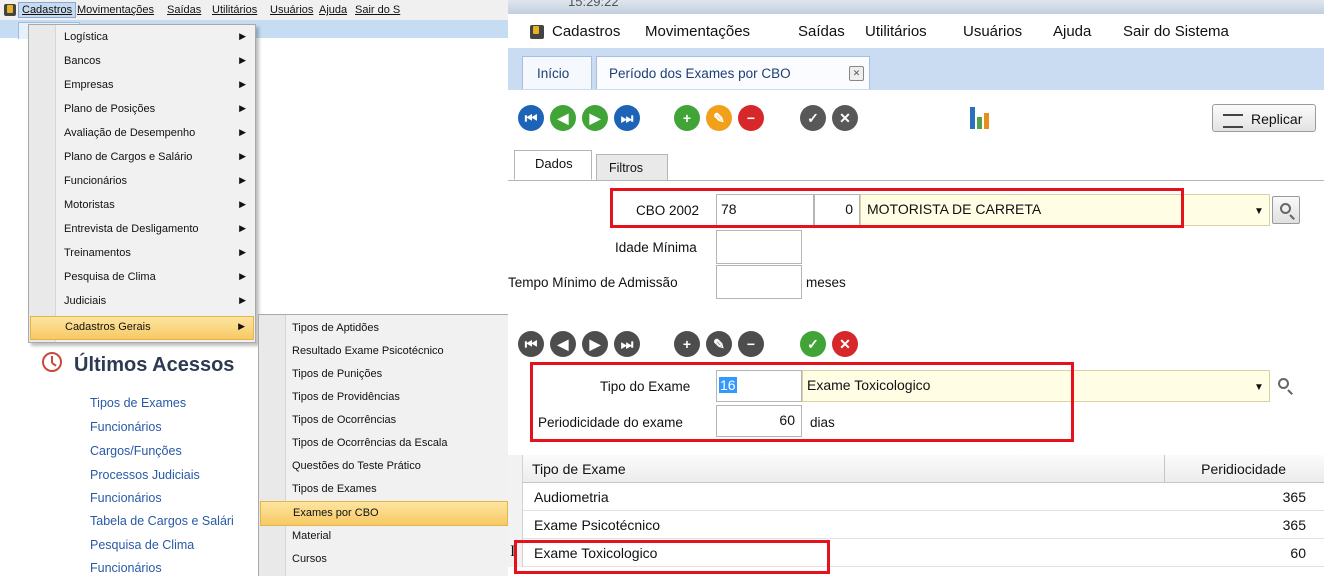  What do you see at coordinates (142, 182) in the screenshot?
I see `menu-item-funcionarios: Funcionários ▶` at bounding box center [142, 182].